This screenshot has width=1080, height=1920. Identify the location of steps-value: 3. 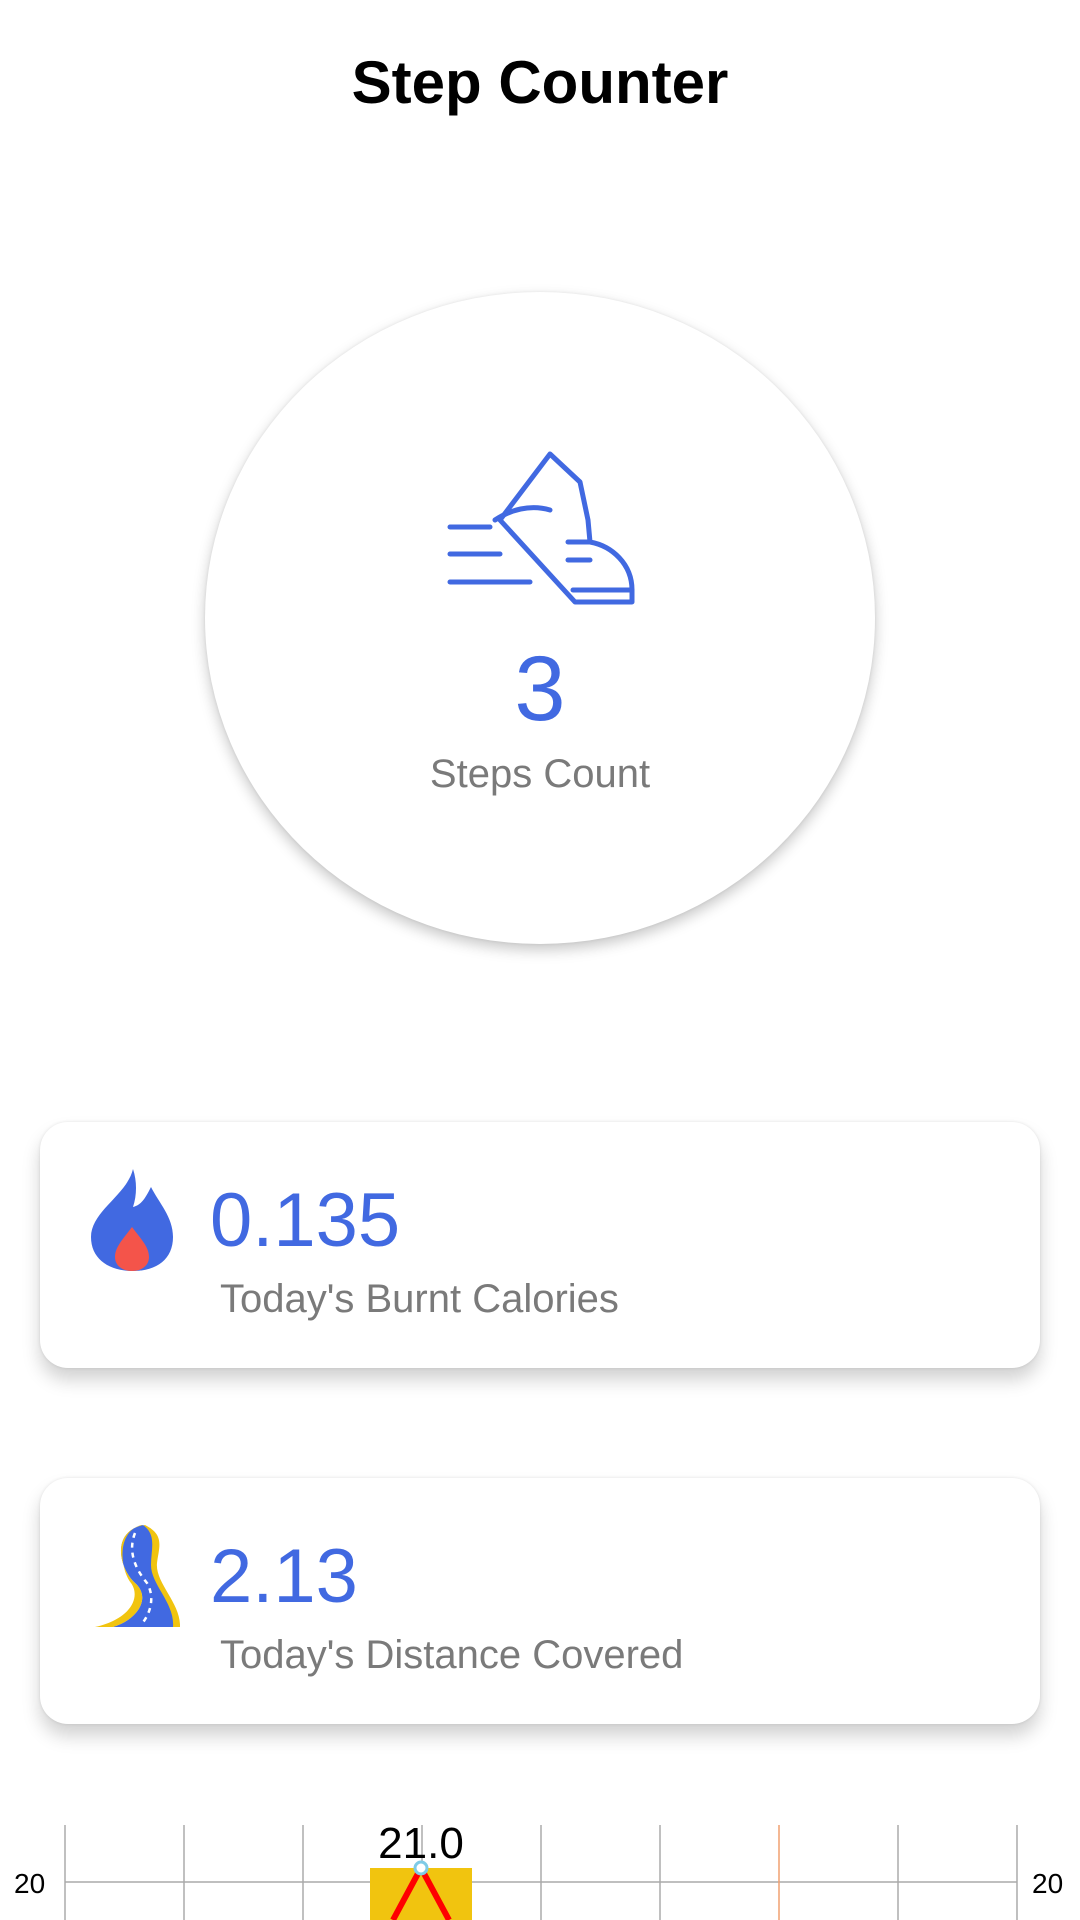
(540, 689).